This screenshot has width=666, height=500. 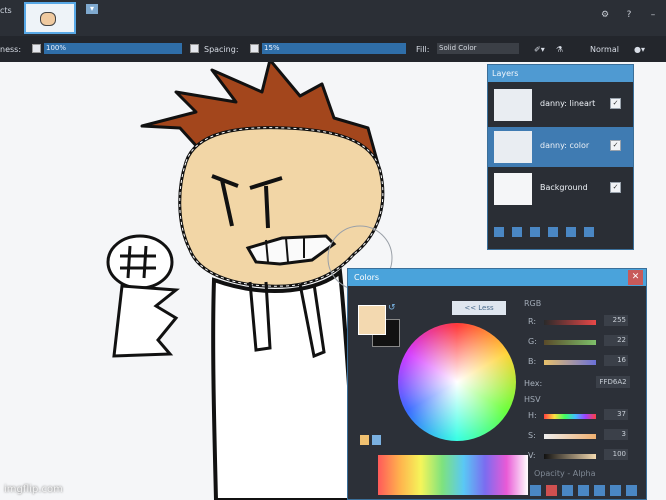 I want to click on layer-name: danny: lineart, so click(x=568, y=103).